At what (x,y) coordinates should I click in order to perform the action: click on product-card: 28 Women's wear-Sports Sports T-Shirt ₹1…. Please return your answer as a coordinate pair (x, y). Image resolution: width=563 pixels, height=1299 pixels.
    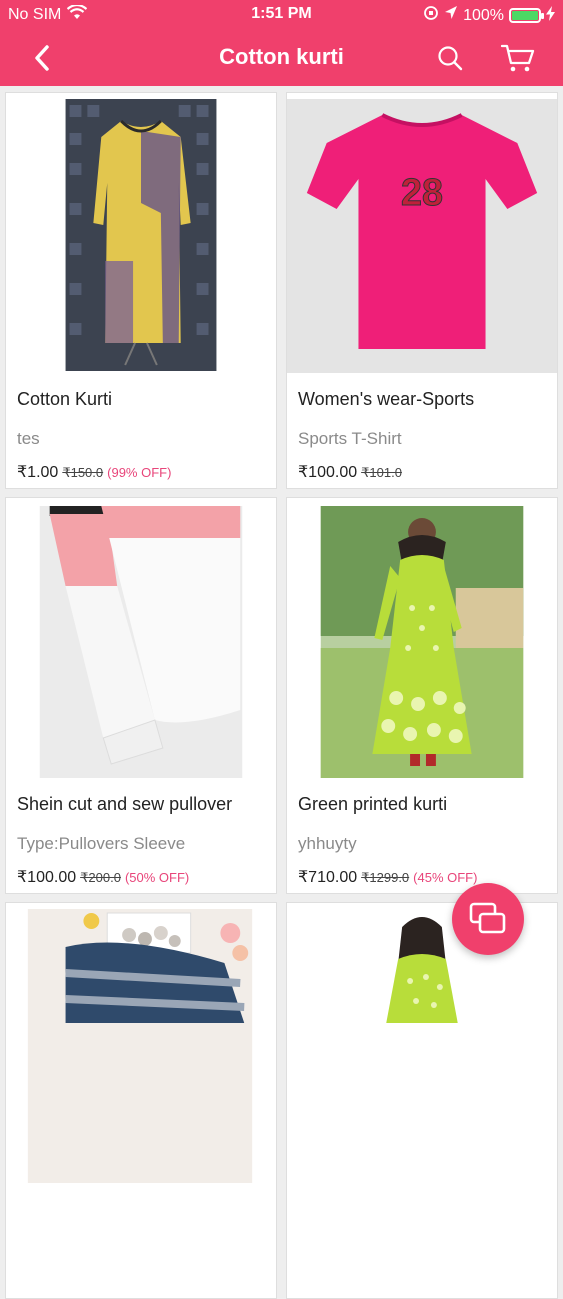
    Looking at the image, I should click on (422, 290).